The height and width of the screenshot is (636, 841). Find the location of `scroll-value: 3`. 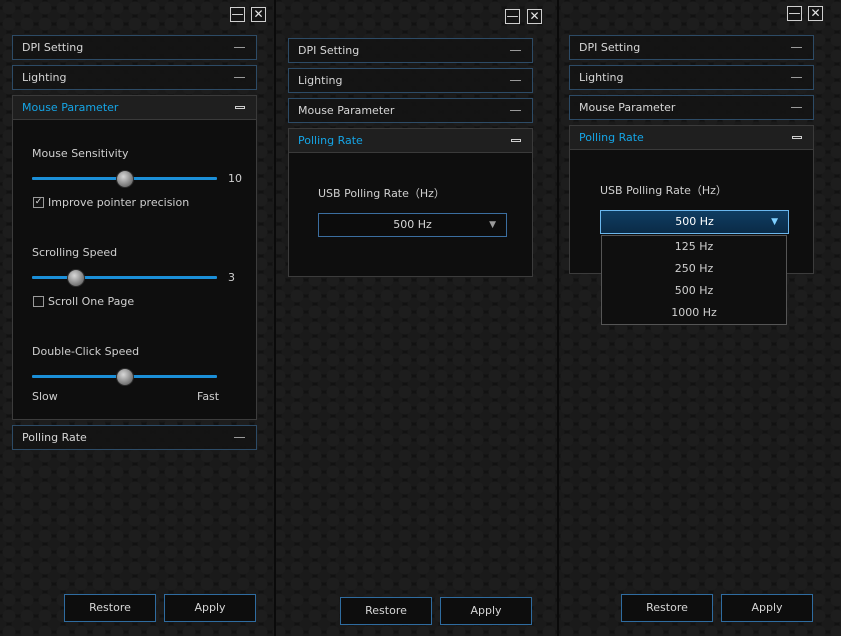

scroll-value: 3 is located at coordinates (231, 277).